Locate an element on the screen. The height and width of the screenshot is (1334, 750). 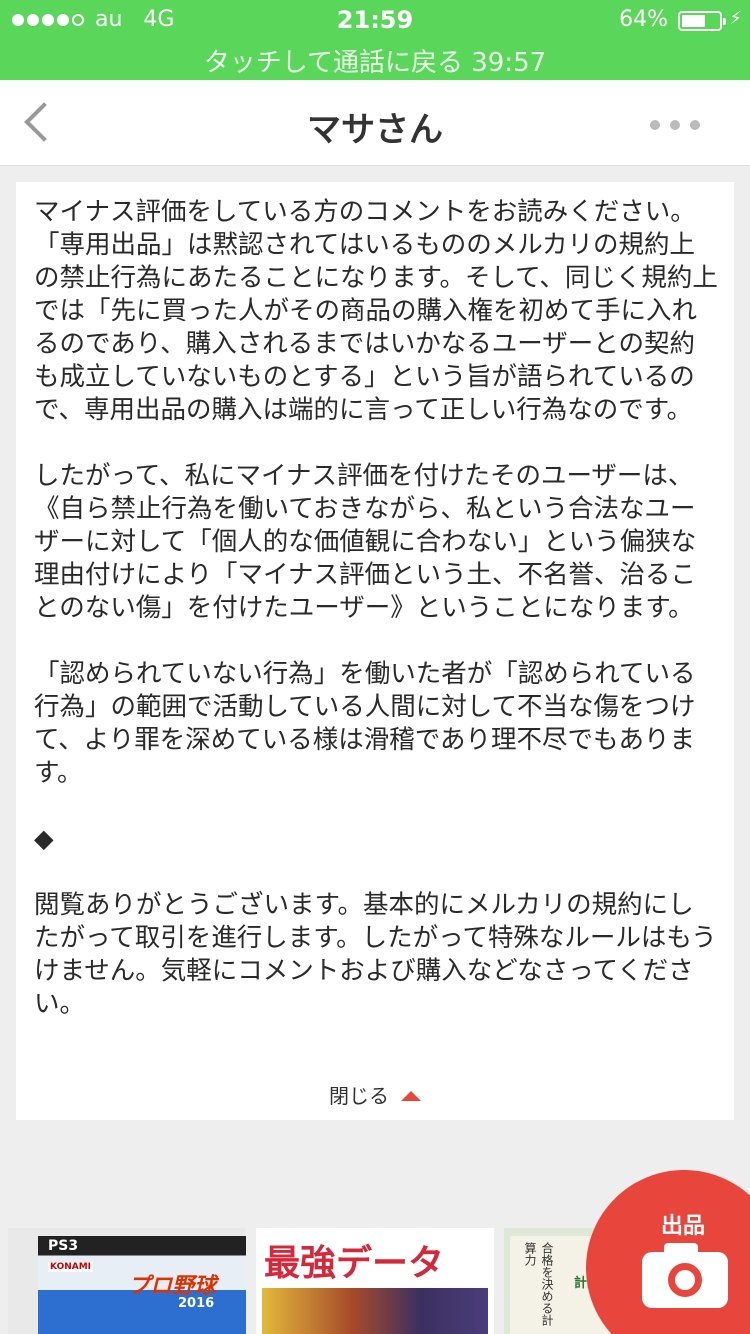
more-dots-icon is located at coordinates (675, 125).